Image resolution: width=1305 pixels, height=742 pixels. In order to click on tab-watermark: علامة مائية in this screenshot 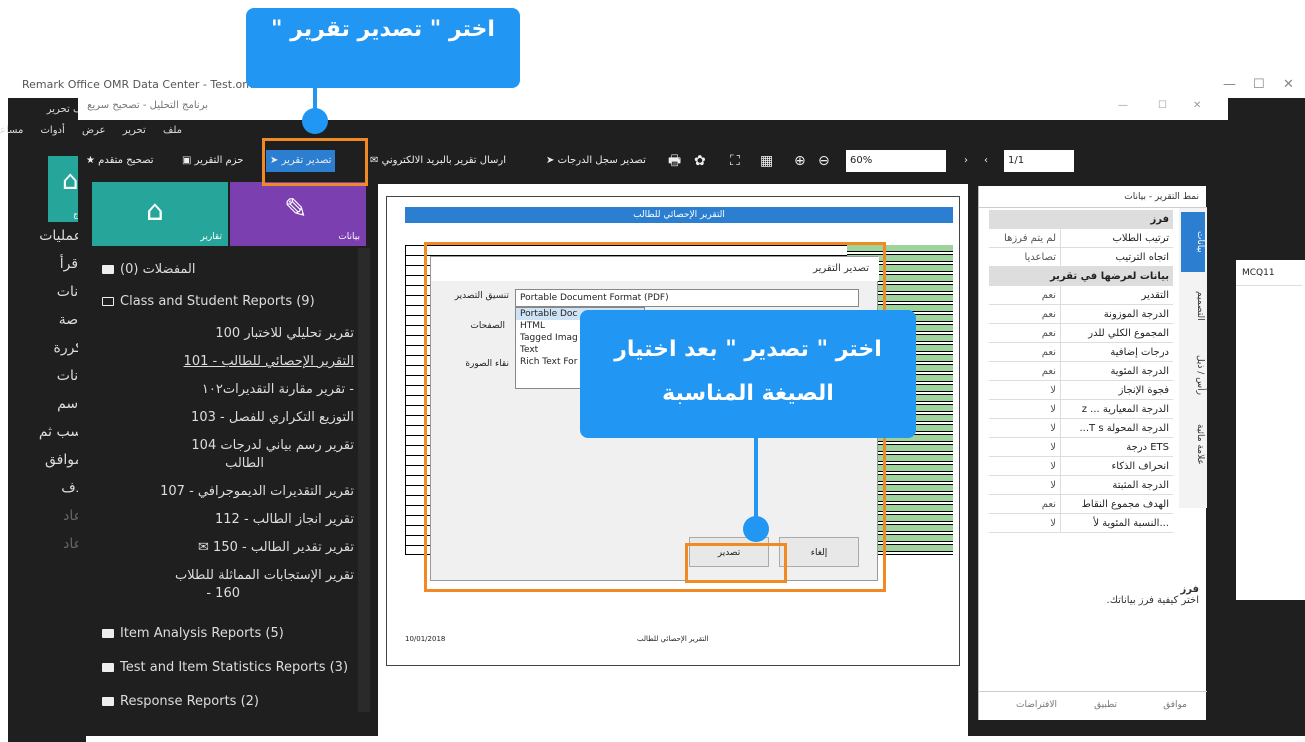, I will do `click(1193, 444)`.